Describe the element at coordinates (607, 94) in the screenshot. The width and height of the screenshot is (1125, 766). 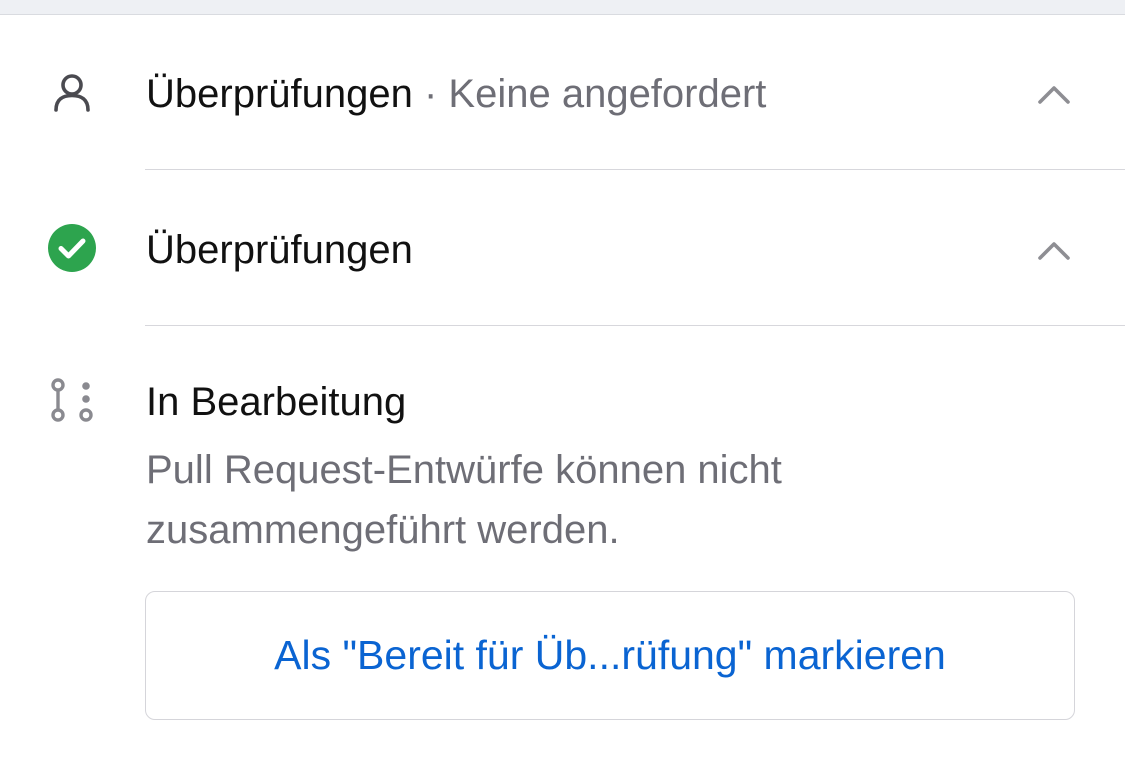
I see `reviews-status: Keine angefordert` at that location.